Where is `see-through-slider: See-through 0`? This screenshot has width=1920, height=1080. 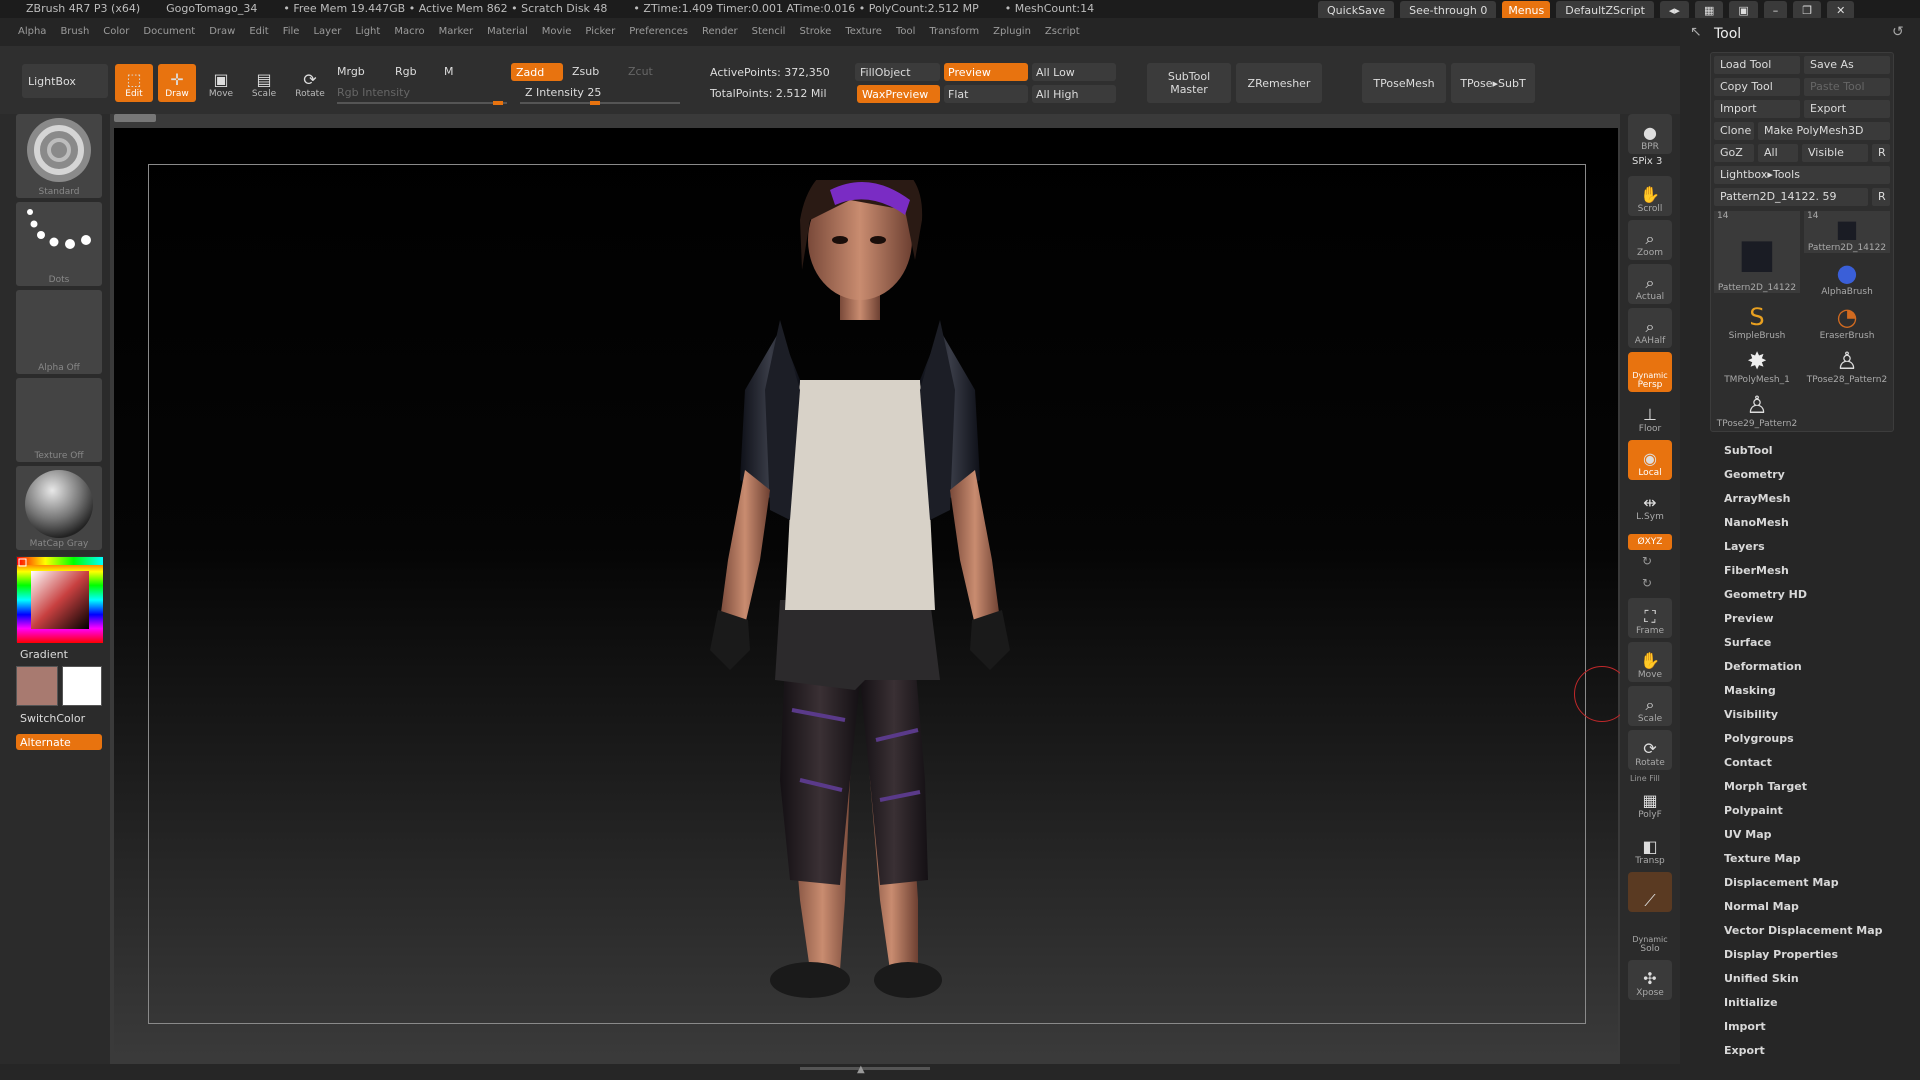
see-through-slider: See-through 0 is located at coordinates (1448, 10).